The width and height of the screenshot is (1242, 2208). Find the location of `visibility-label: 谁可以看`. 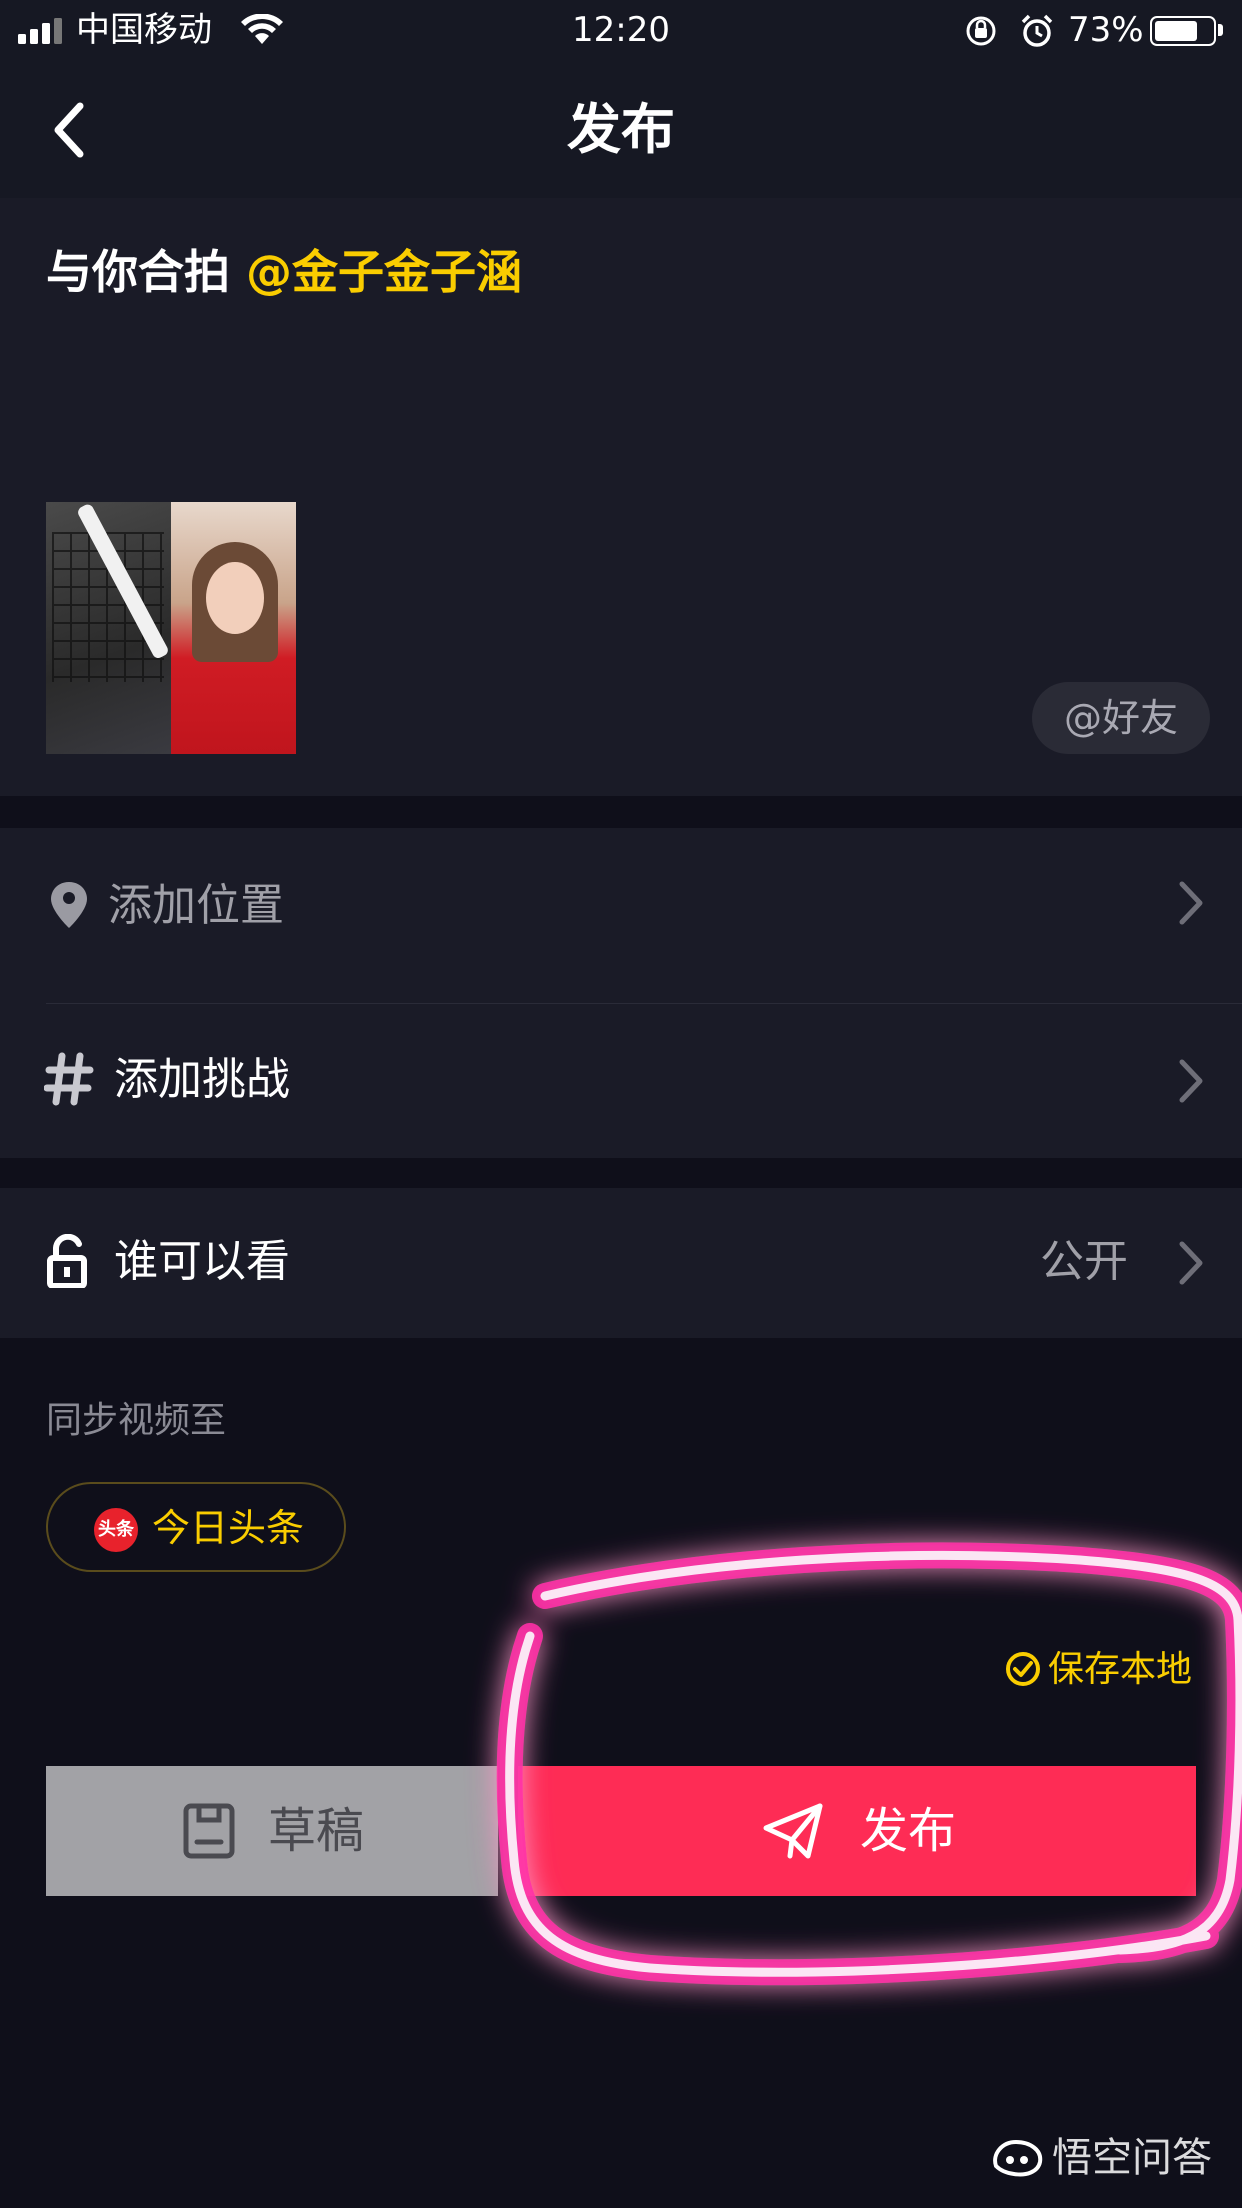

visibility-label: 谁可以看 is located at coordinates (202, 1261).